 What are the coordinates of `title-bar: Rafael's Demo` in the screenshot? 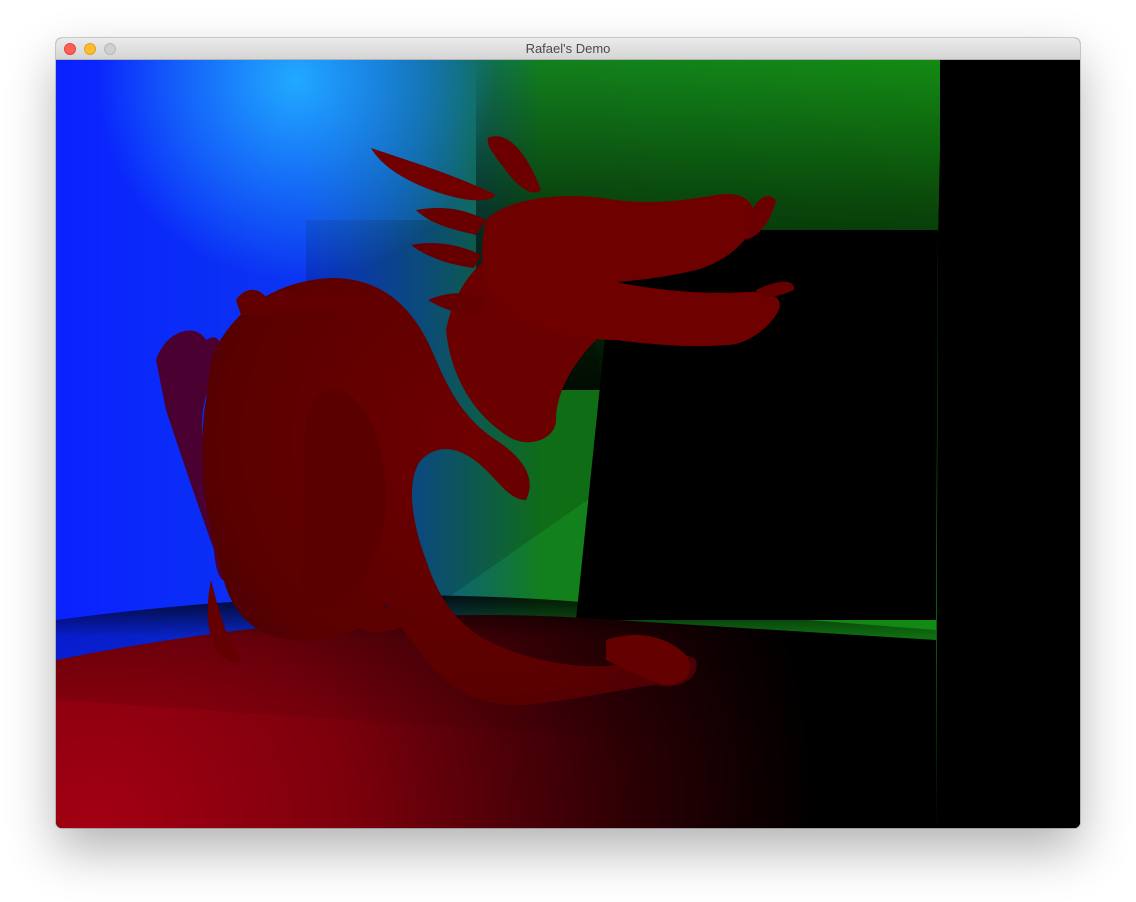 It's located at (568, 49).